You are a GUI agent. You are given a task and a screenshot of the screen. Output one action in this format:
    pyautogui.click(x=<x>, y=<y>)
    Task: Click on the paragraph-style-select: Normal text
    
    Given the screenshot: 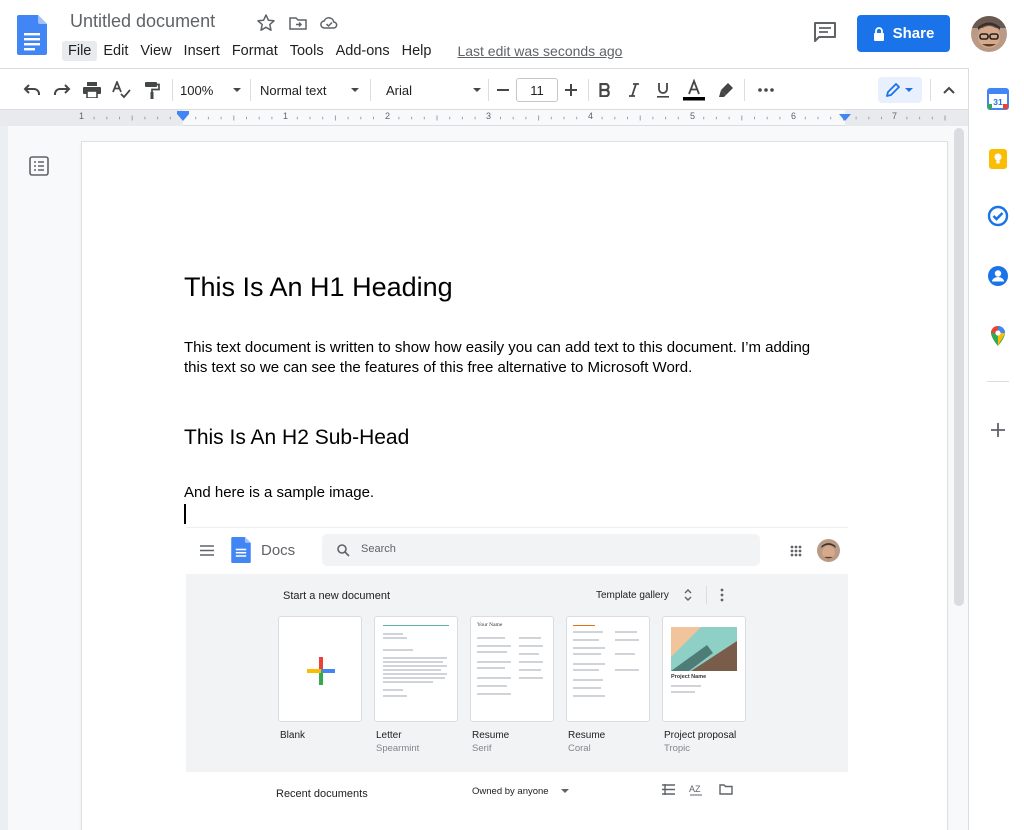 What is the action you would take?
    pyautogui.click(x=310, y=90)
    